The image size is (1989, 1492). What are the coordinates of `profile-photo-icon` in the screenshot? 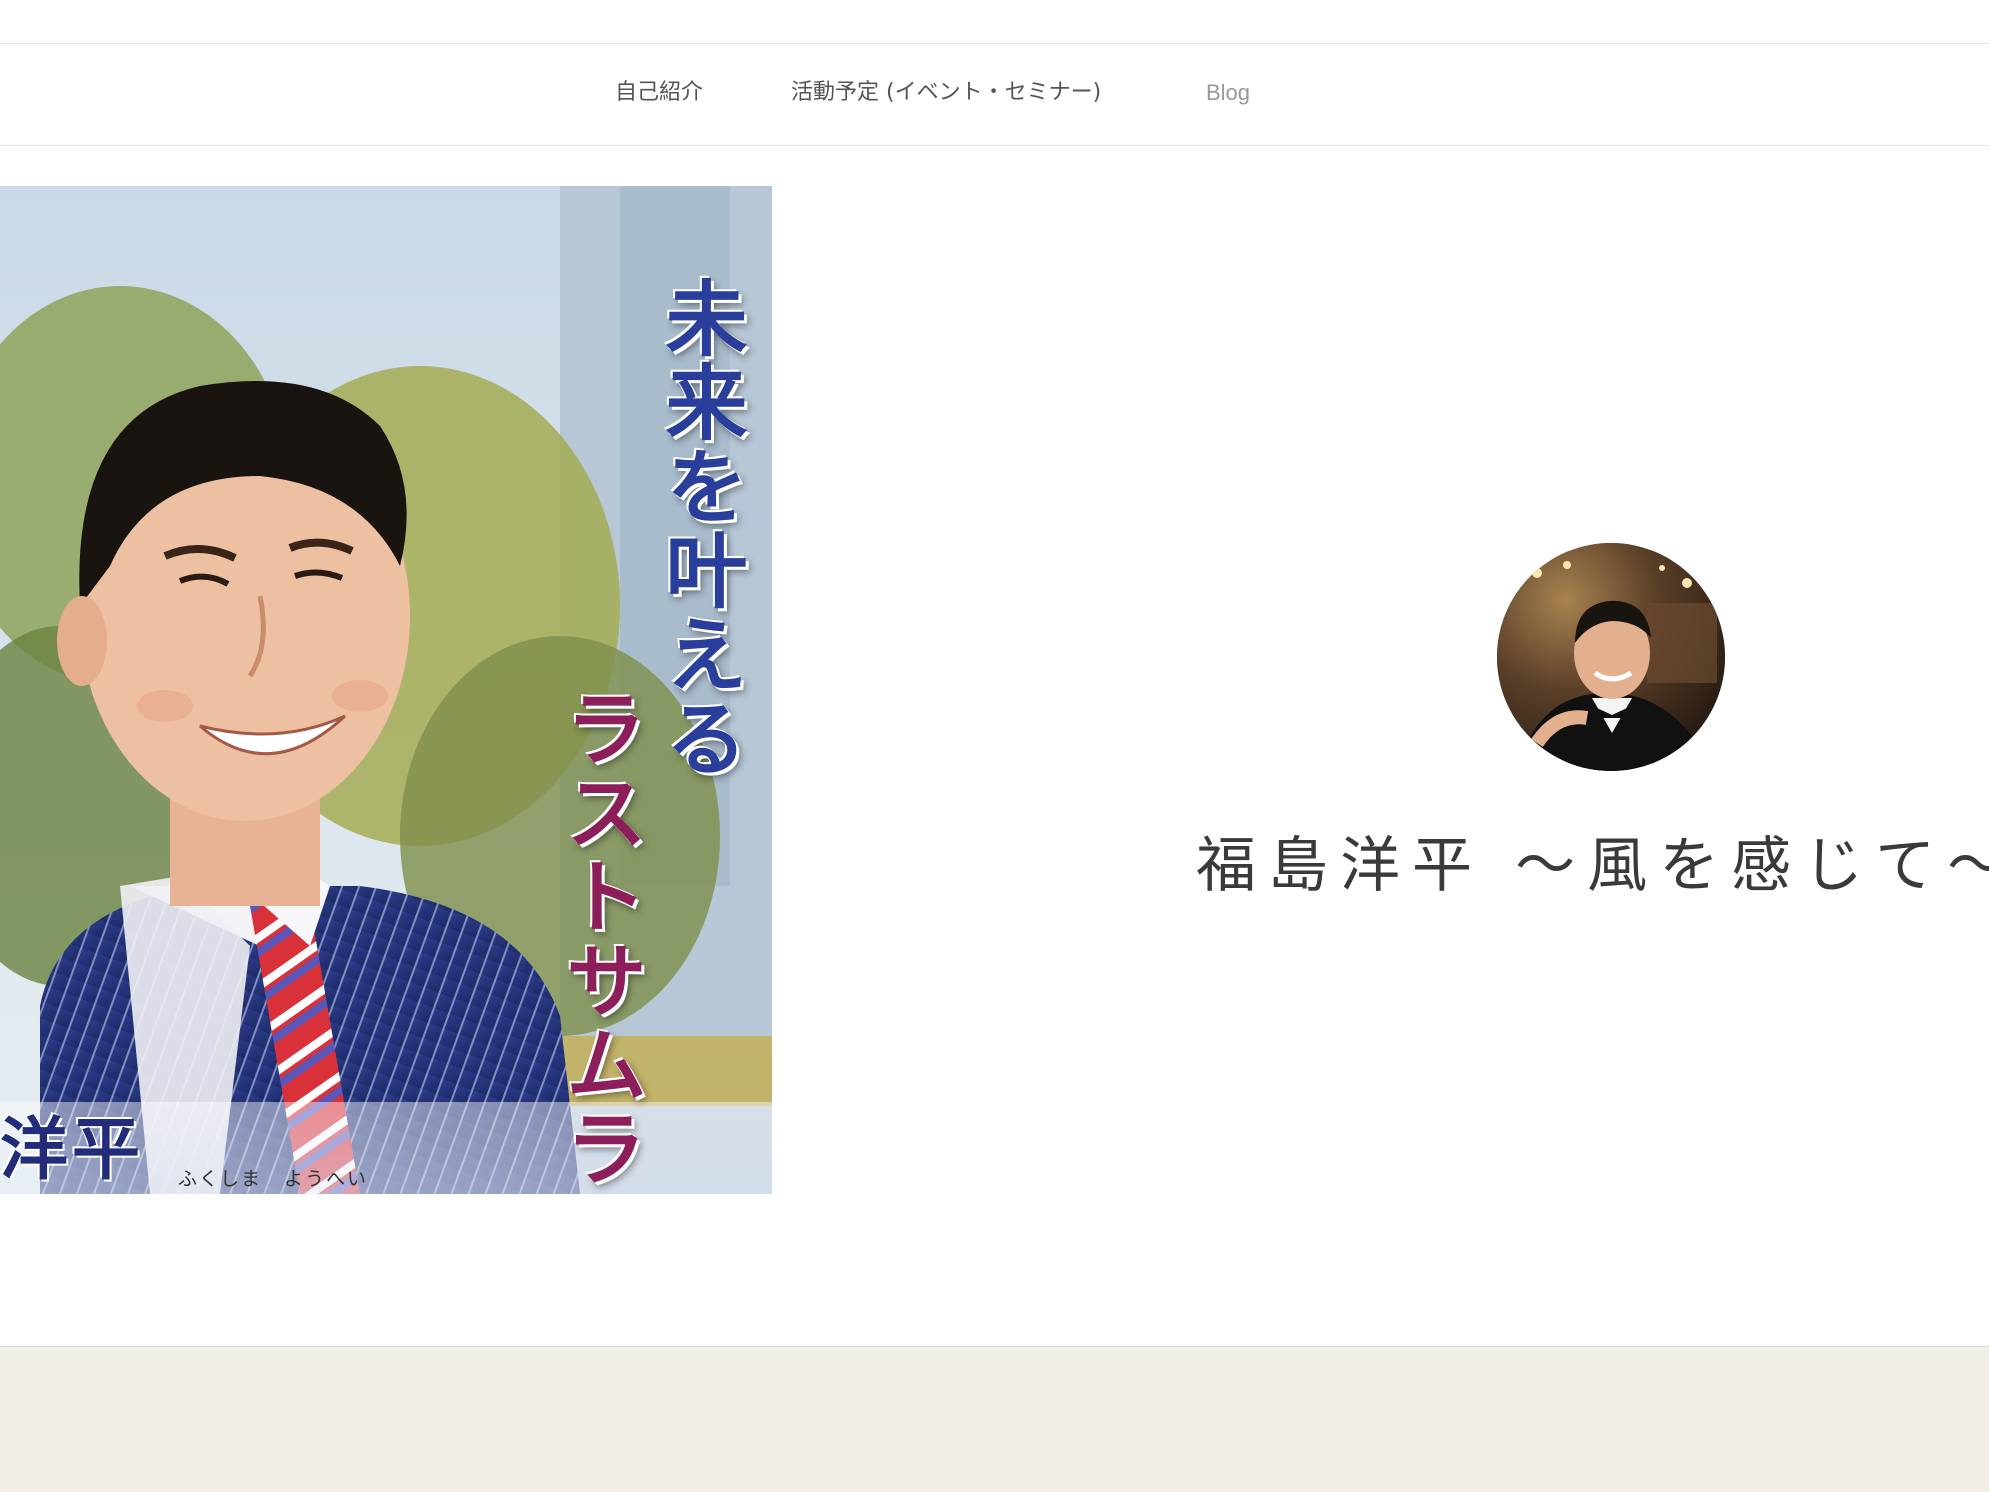 It's located at (1611, 657).